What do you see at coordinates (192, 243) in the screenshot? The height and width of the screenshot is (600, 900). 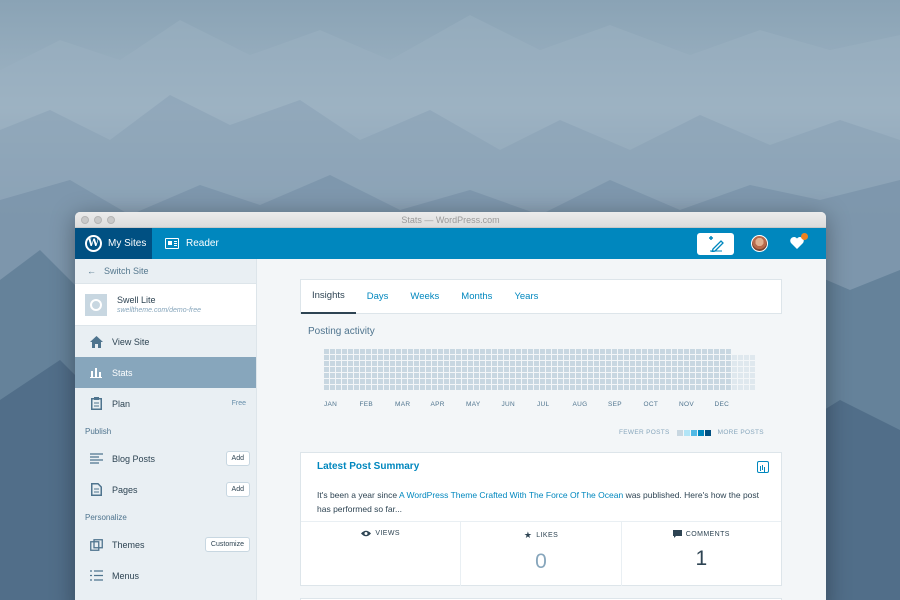 I see `reader-button: Reader` at bounding box center [192, 243].